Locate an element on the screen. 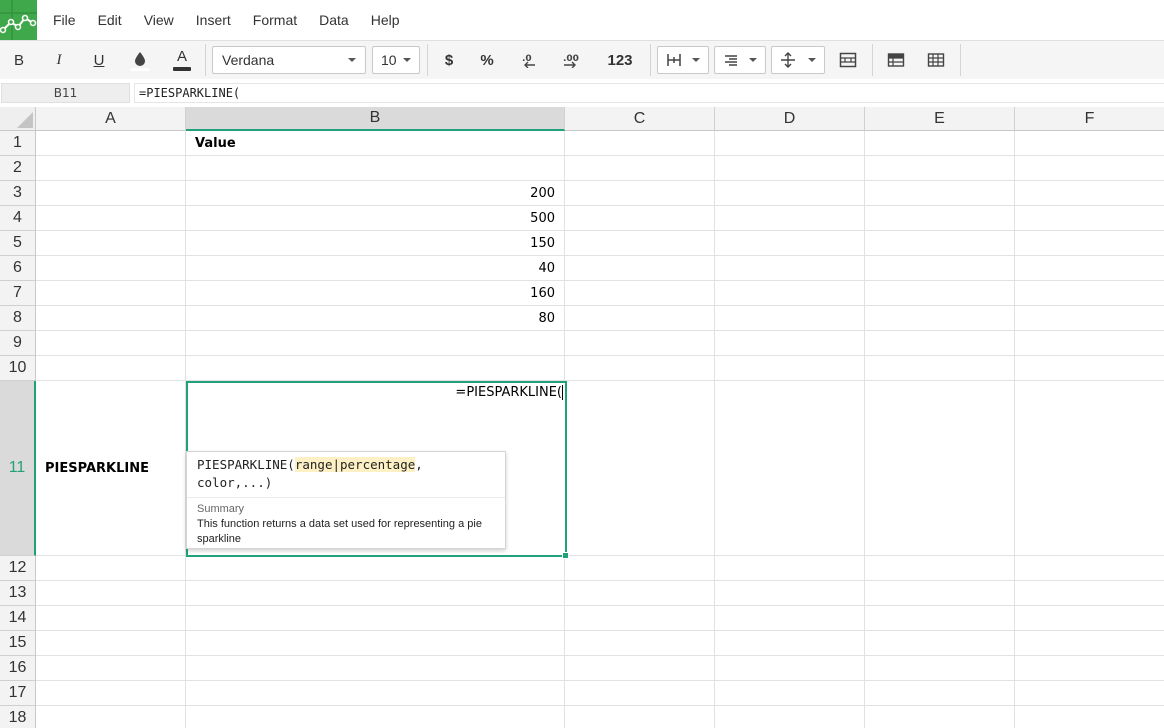  cell-reference-box: B11 is located at coordinates (65, 93).